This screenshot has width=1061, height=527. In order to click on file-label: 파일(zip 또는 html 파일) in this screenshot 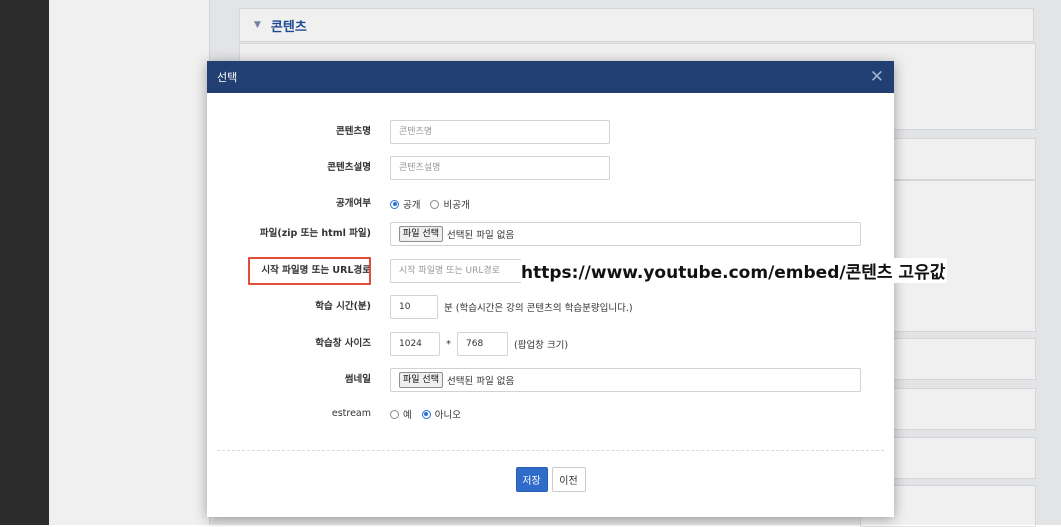, I will do `click(315, 233)`.